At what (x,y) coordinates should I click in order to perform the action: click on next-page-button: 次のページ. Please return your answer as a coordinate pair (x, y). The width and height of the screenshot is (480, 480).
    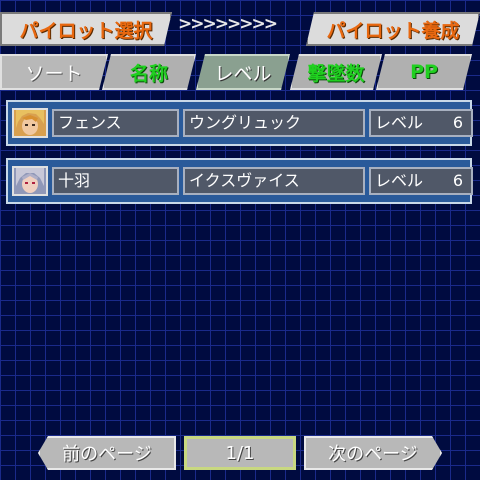
    Looking at the image, I should click on (373, 453).